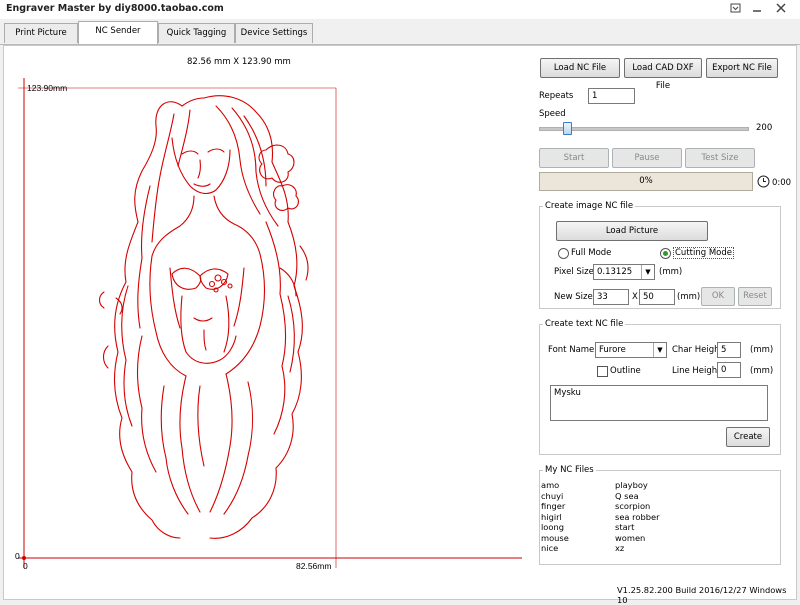 The width and height of the screenshot is (800, 605). What do you see at coordinates (625, 371) in the screenshot?
I see `outline-label: Outline` at bounding box center [625, 371].